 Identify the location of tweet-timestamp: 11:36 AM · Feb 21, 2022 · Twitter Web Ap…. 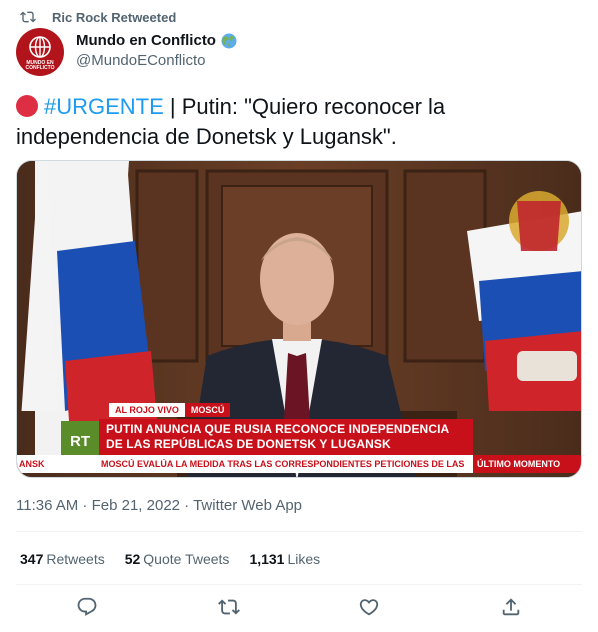
(159, 505).